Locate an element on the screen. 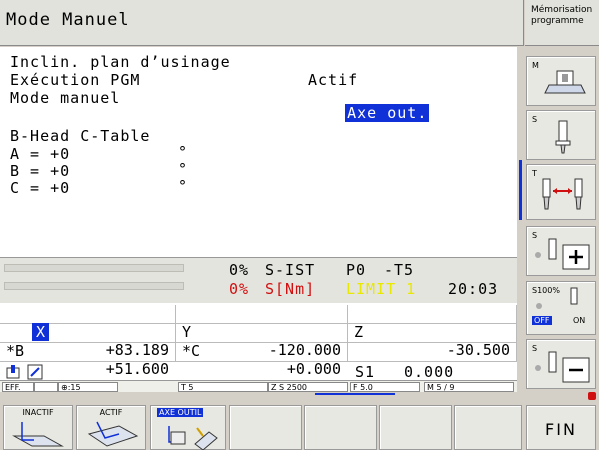  override-off-toggle: OFF is located at coordinates (542, 320).